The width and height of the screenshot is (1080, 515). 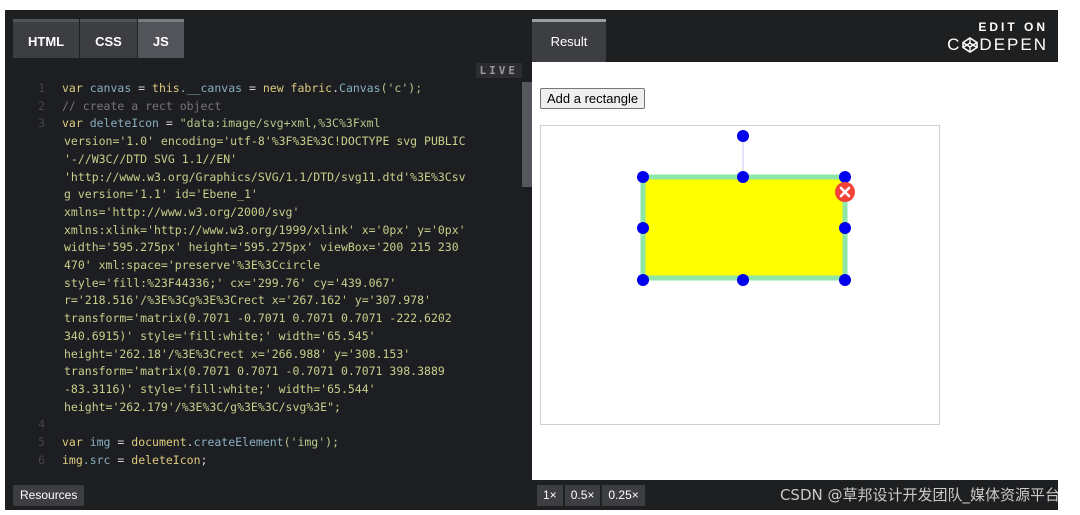 I want to click on zoom-controls: 1× 0.5× 0.25×, so click(x=592, y=495).